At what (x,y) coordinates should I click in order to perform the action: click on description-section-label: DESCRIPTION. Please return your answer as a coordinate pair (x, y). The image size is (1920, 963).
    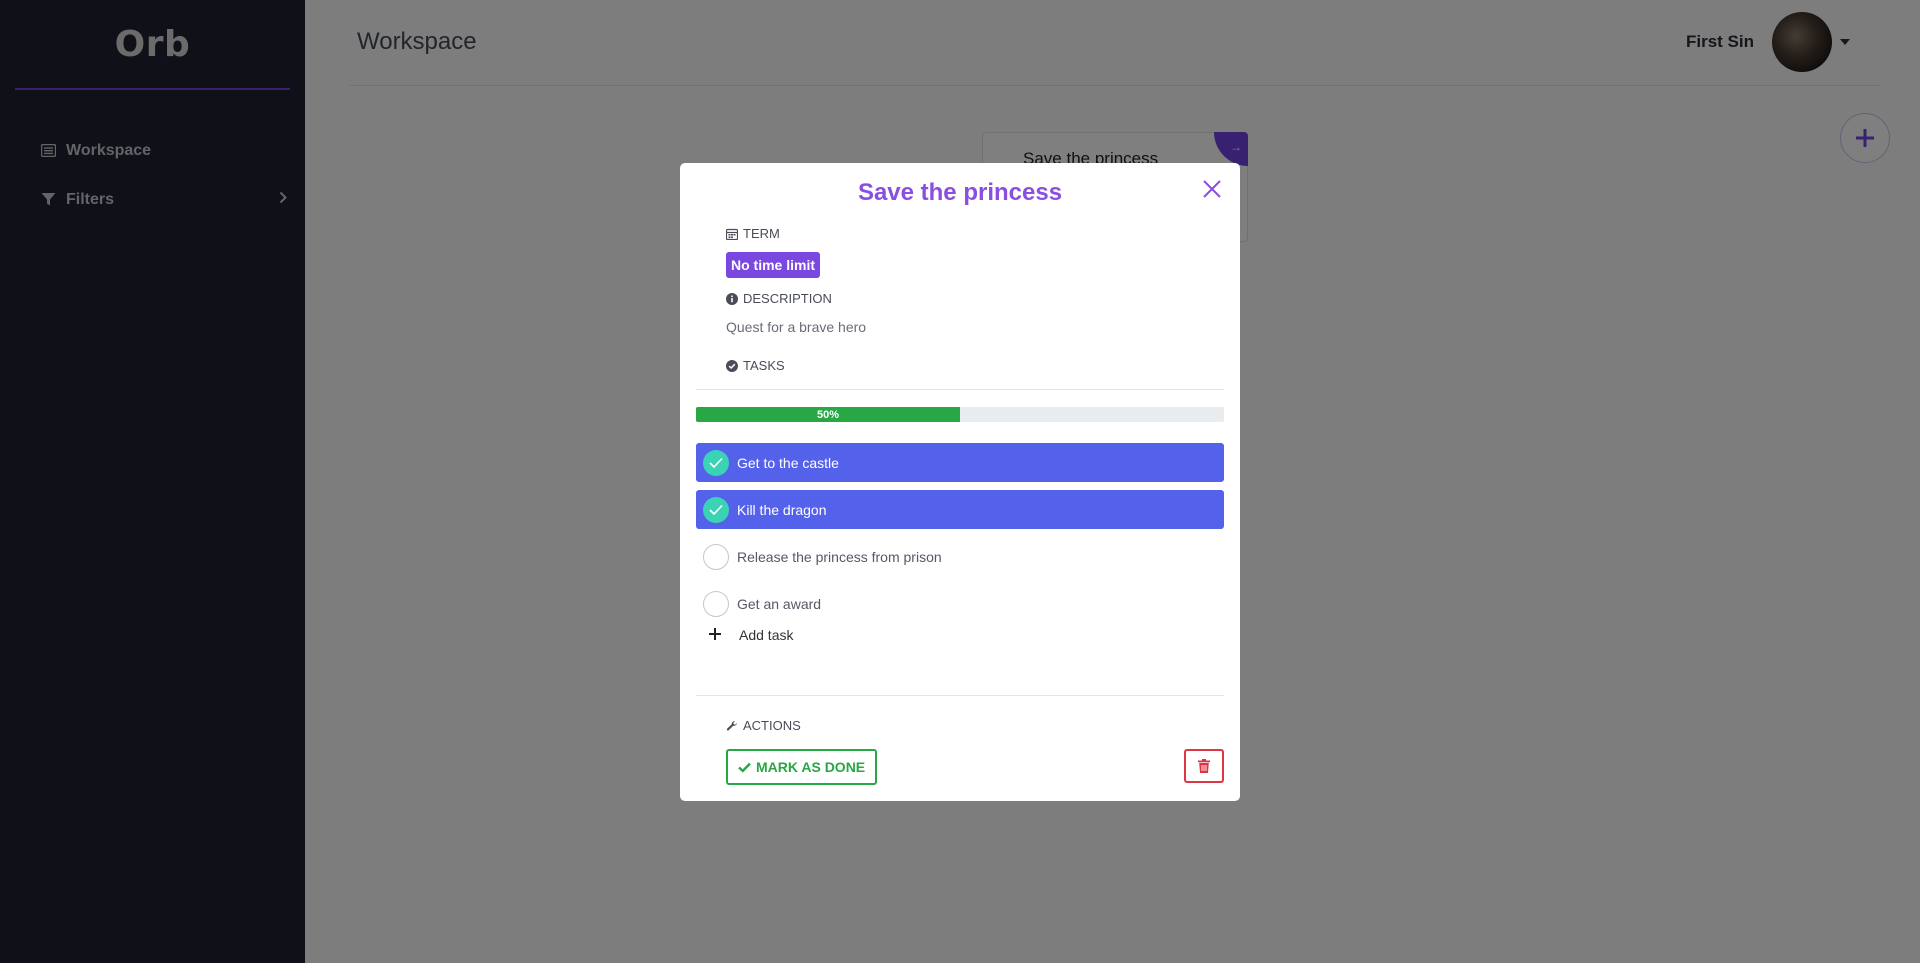
    Looking at the image, I should click on (779, 298).